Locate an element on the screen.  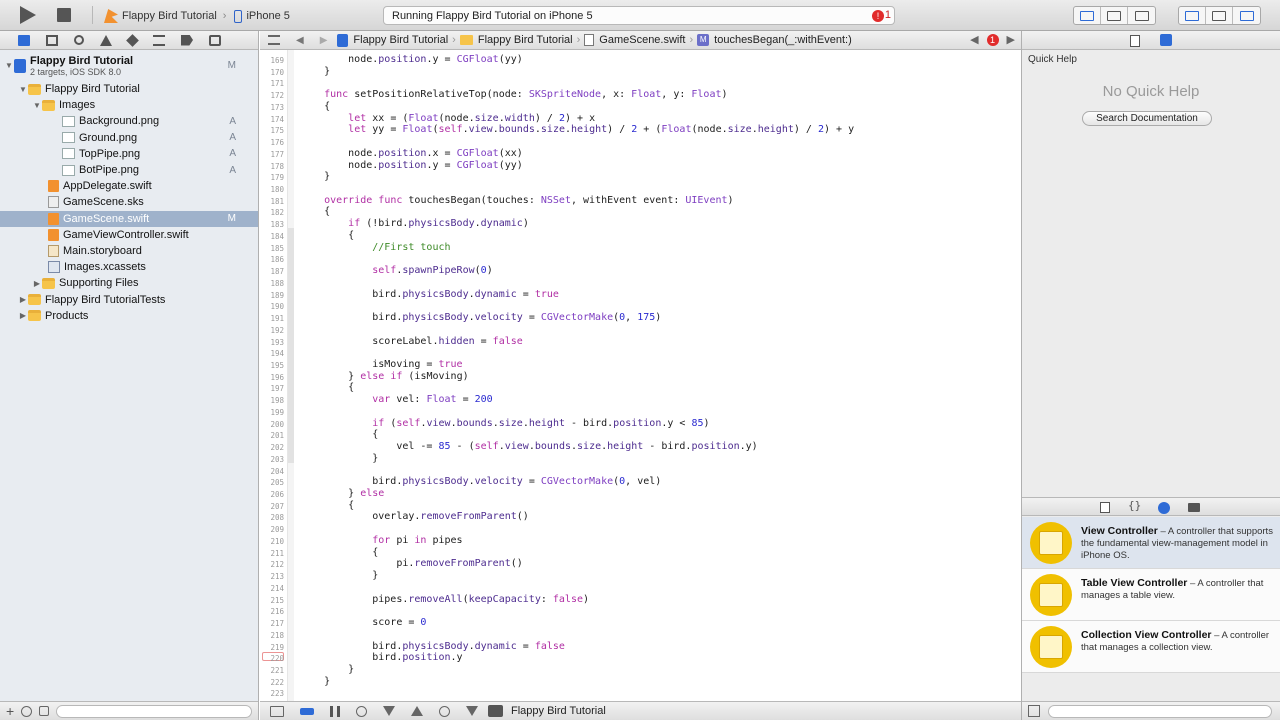
tree-row-flappy-bird-group: ▼ Flappy Bird Tutorial is located at coordinates (129, 89).